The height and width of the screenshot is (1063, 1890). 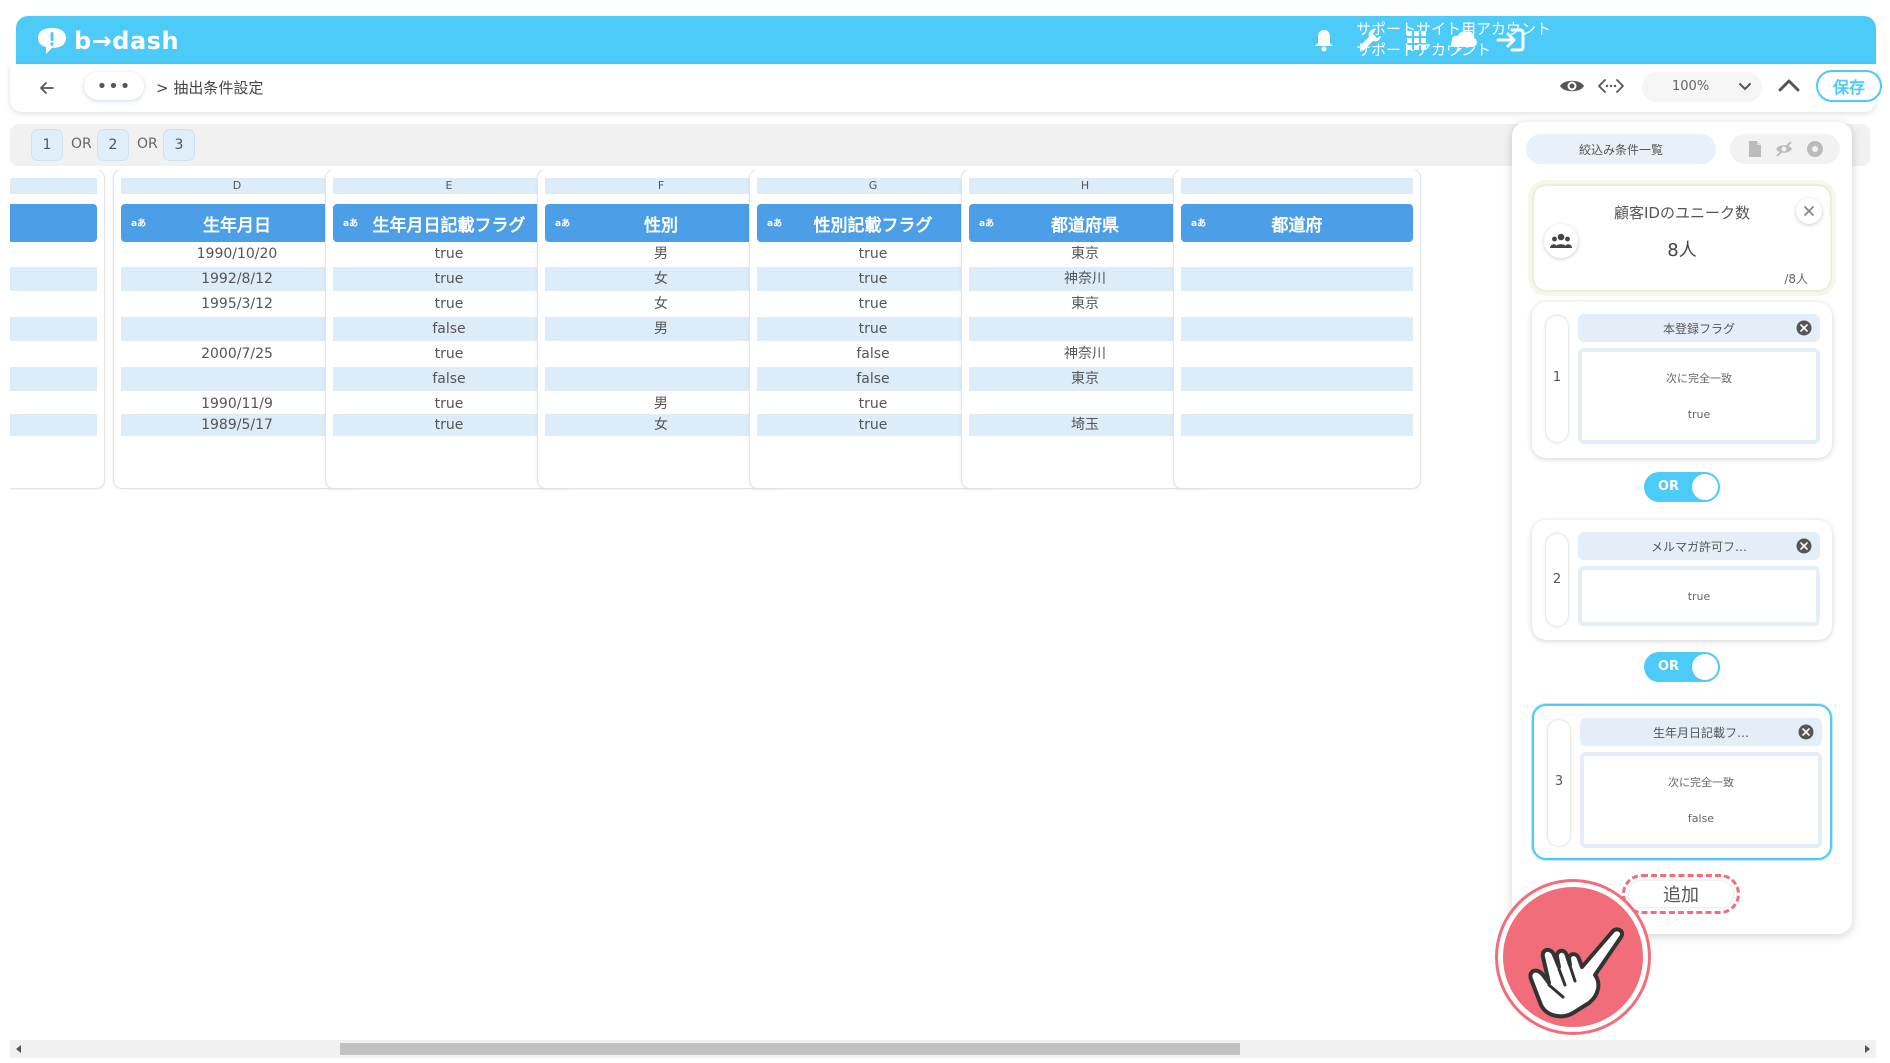 I want to click on column-header: aあ 性別記載フラグ, so click(x=873, y=223).